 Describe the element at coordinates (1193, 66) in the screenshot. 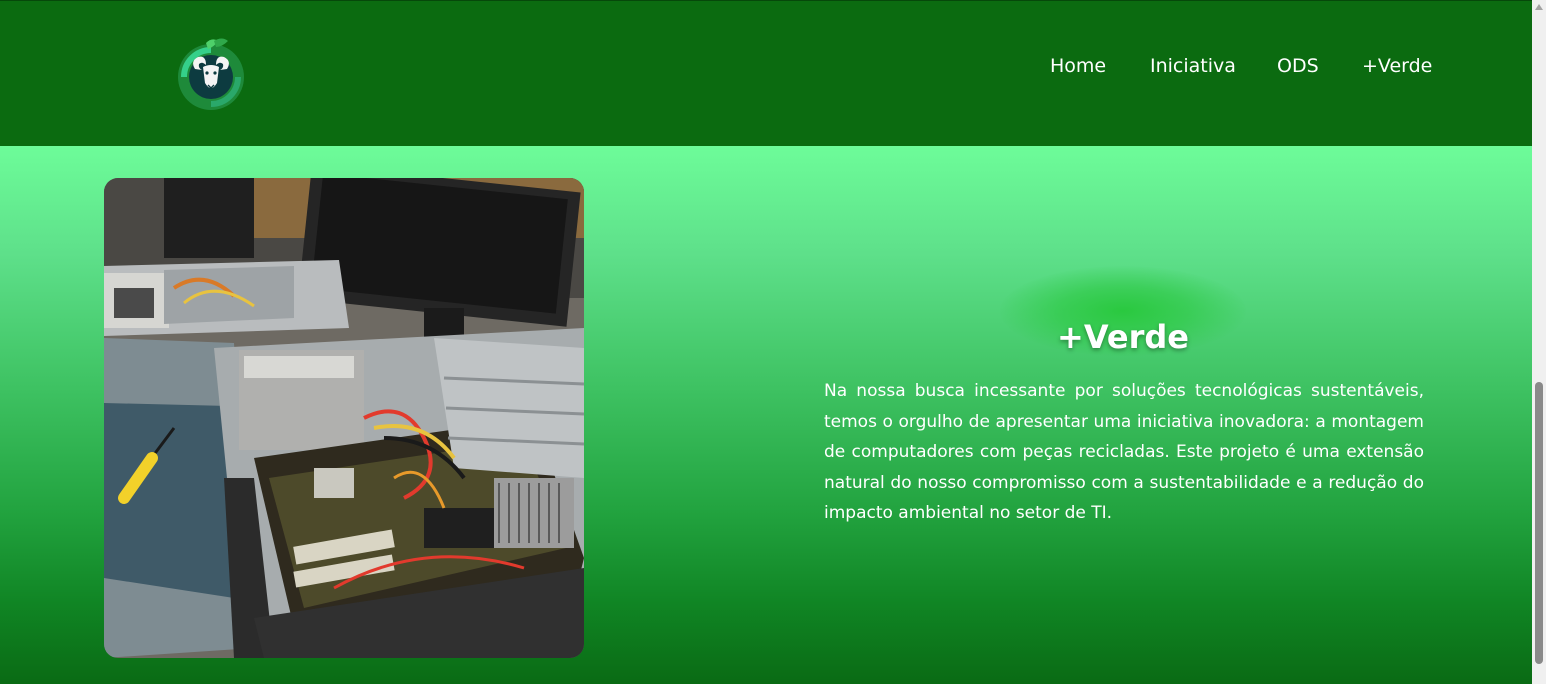

I see `nav-iniciativa-link: Iniciativa` at that location.